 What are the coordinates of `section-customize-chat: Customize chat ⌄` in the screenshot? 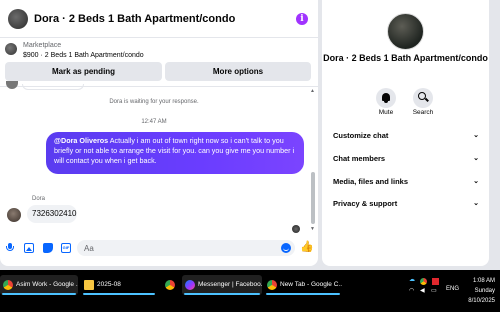 It's located at (406, 136).